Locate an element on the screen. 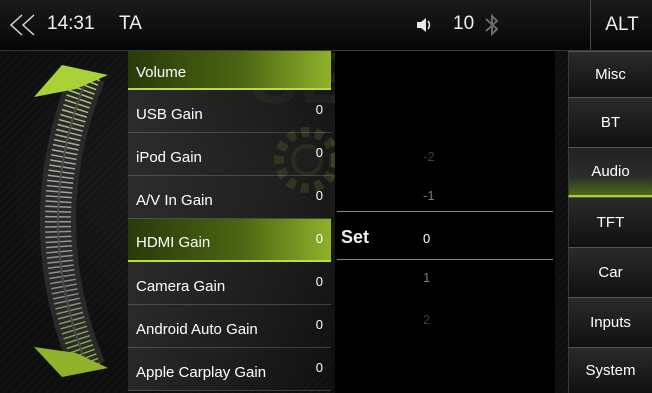 The image size is (652, 393). alt-label: ALT is located at coordinates (622, 24).